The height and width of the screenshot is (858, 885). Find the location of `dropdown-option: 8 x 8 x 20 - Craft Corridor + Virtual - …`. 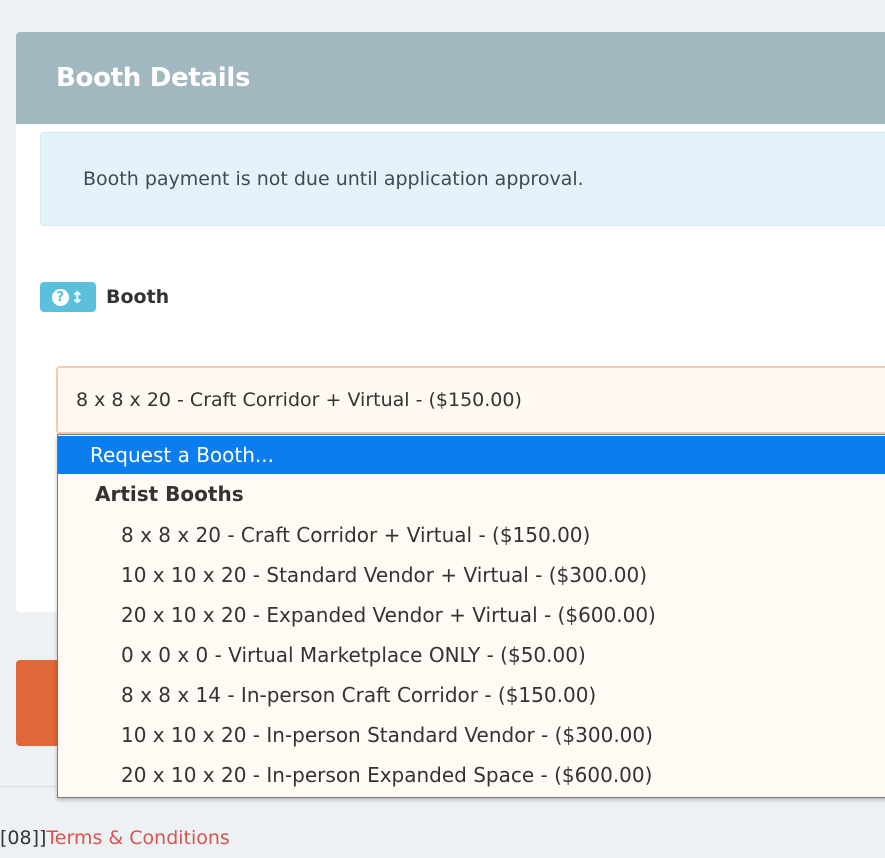

dropdown-option: 8 x 8 x 20 - Craft Corridor + Virtual - … is located at coordinates (471, 535).